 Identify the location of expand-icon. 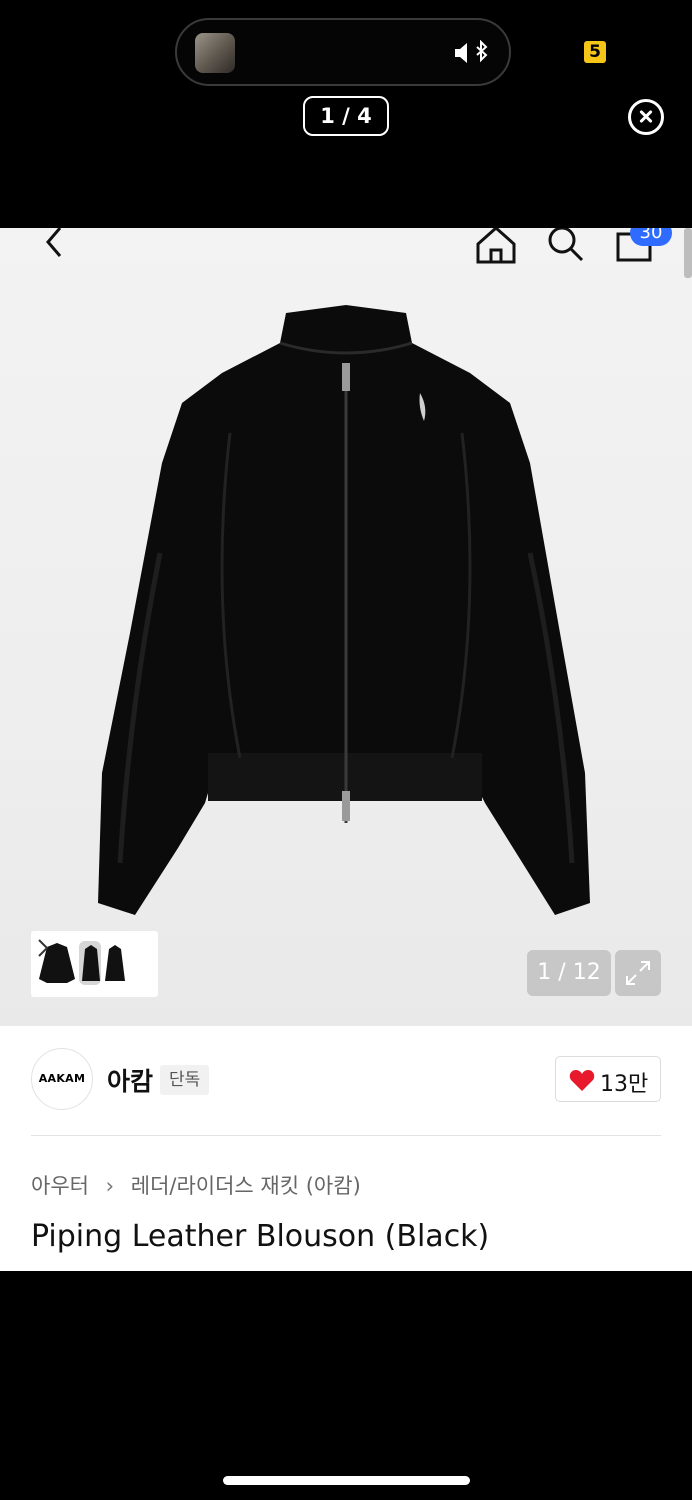
(638, 973).